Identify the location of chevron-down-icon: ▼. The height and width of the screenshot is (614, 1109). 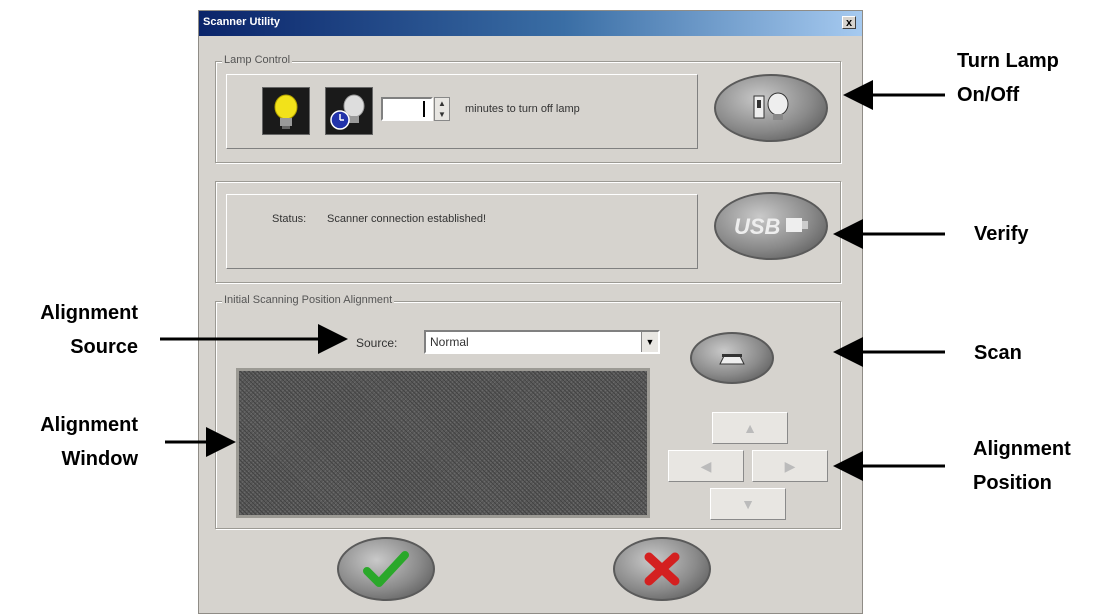
(649, 342).